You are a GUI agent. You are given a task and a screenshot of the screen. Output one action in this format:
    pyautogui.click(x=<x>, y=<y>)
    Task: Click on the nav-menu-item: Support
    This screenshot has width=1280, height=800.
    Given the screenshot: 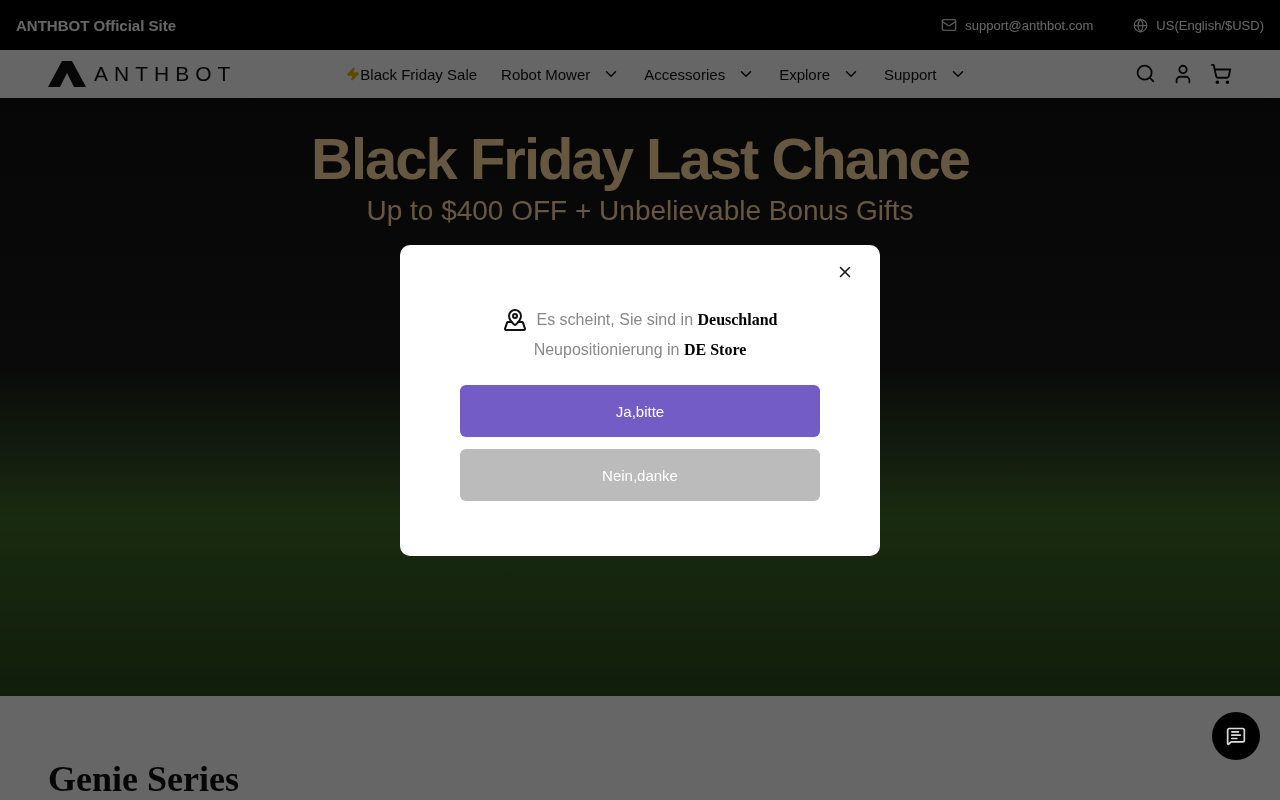 What is the action you would take?
    pyautogui.click(x=925, y=74)
    